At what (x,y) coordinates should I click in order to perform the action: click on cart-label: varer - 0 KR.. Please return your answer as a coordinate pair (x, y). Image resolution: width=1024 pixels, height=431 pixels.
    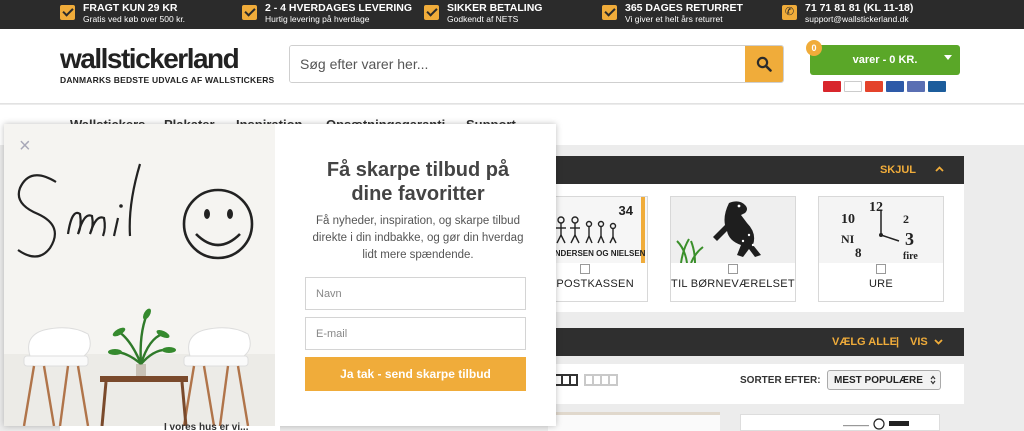
    Looking at the image, I should click on (885, 60).